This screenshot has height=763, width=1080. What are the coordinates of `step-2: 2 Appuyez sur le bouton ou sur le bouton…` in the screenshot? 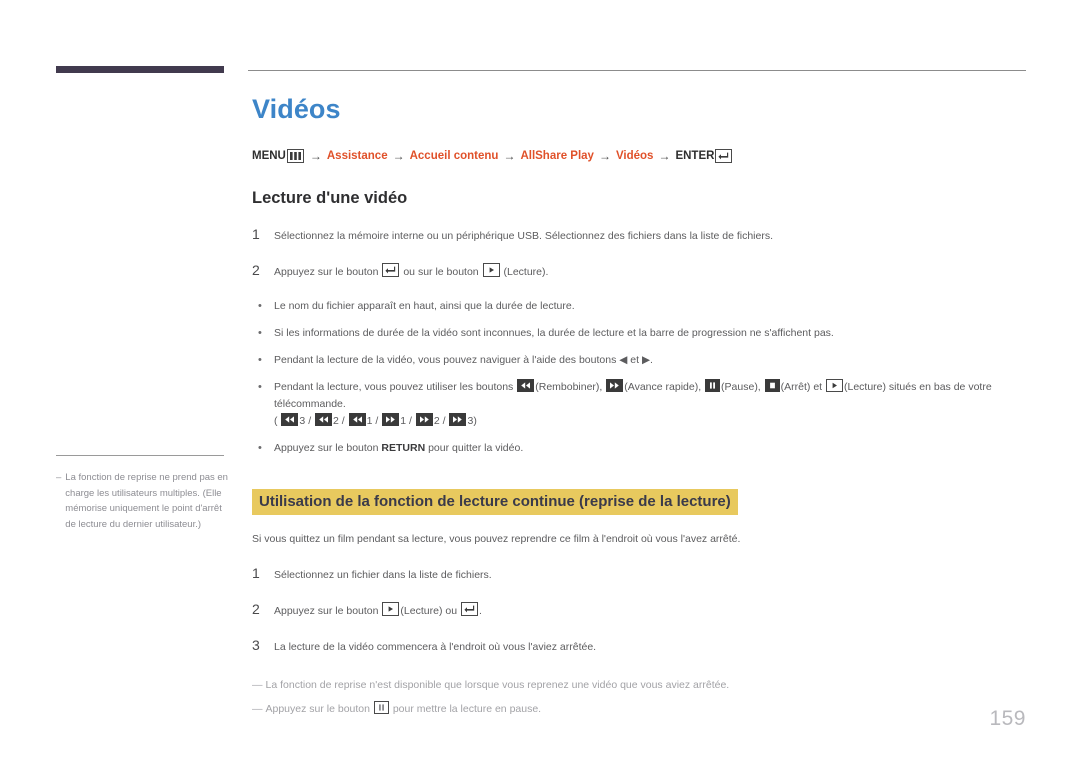 It's located at (645, 271).